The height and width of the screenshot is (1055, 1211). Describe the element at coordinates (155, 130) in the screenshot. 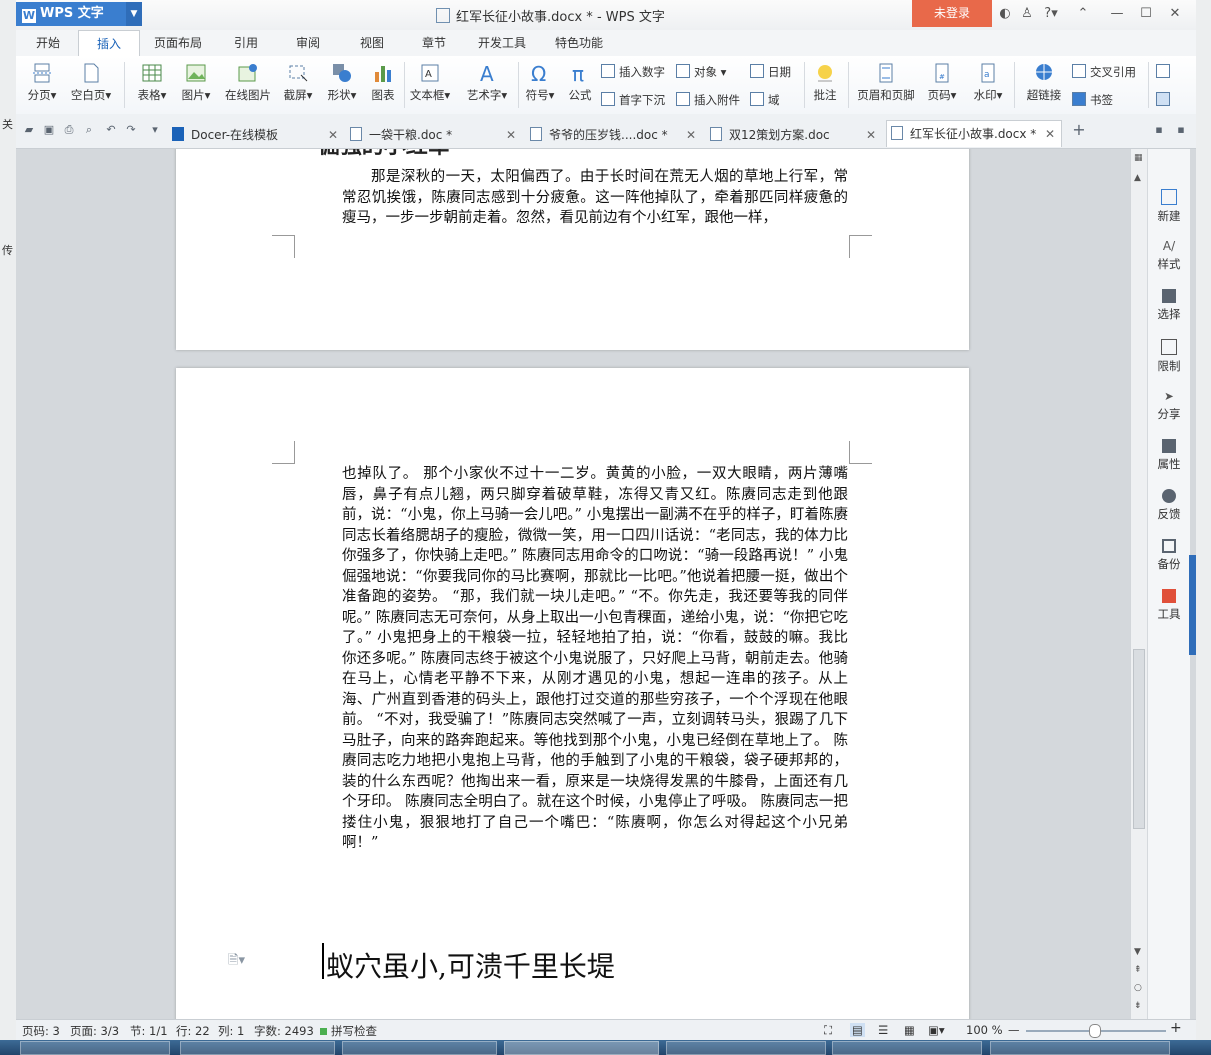

I see `quick-access-dropdown-icon: ▾` at that location.